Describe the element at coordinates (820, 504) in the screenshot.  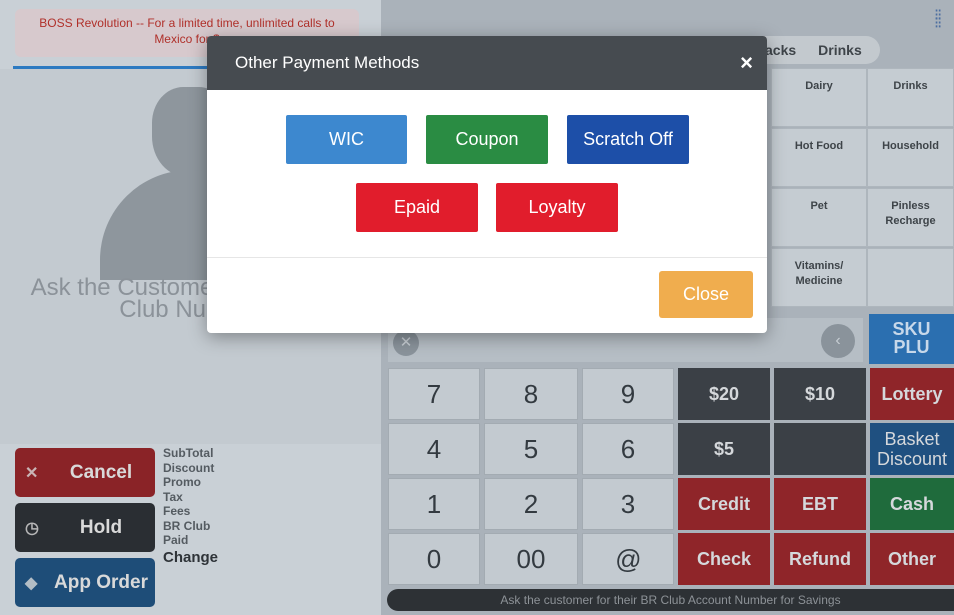
I see `ebt-button: EBT` at that location.